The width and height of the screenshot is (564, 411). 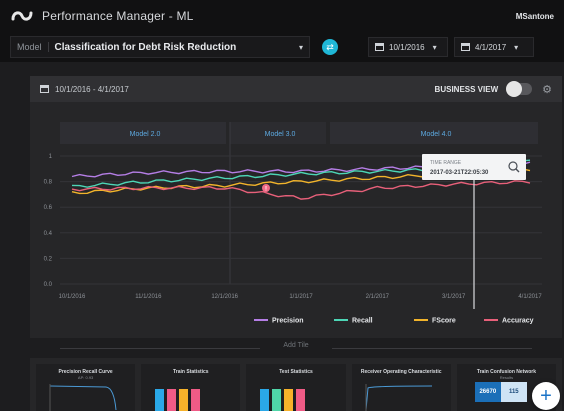 I want to click on end-date: 4/1/2017, so click(x=491, y=47).